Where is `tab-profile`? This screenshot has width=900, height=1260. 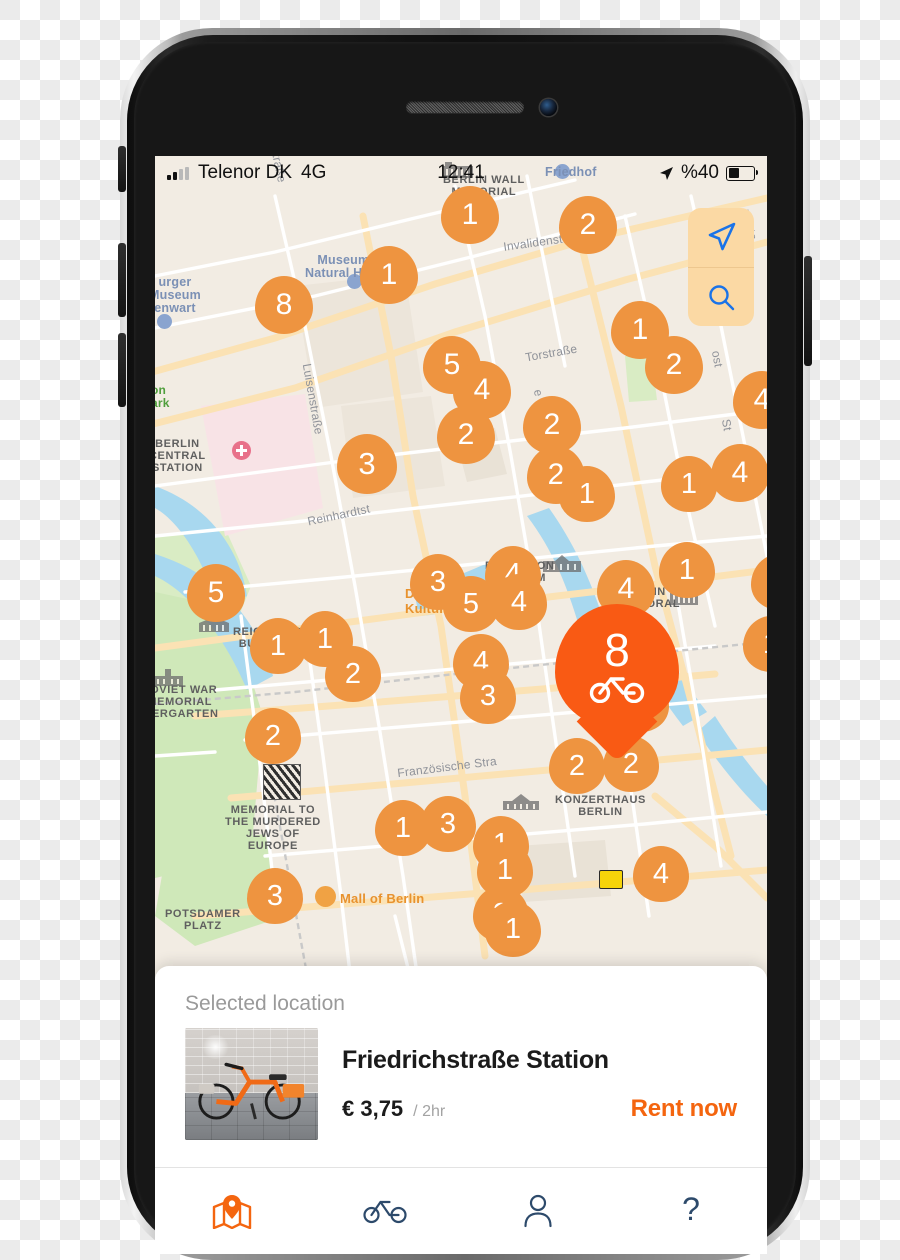 tab-profile is located at coordinates (537, 1211).